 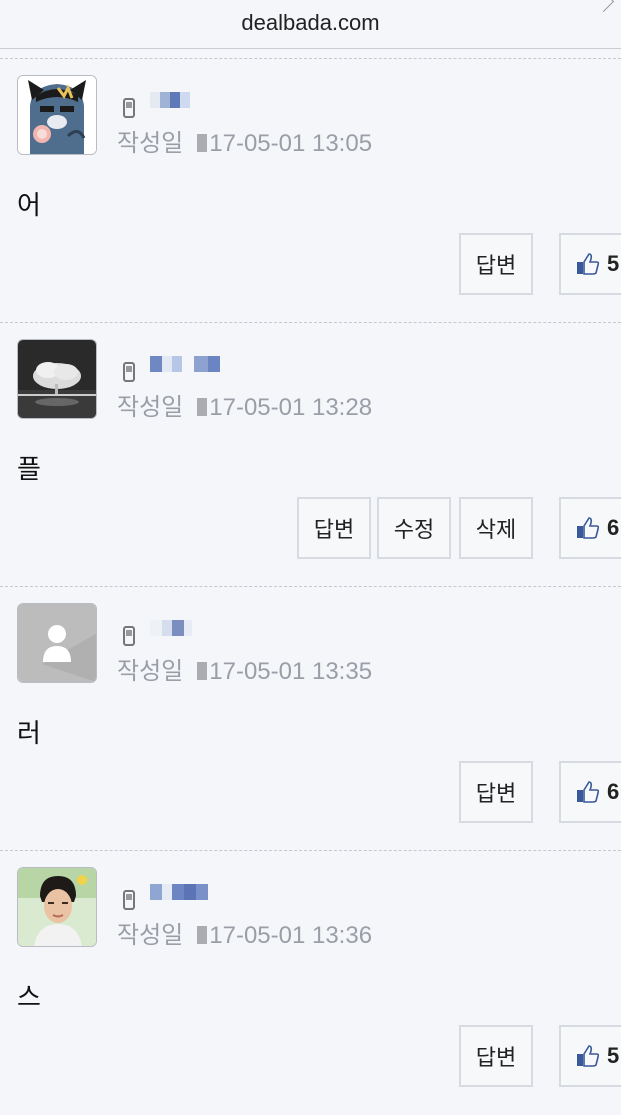 What do you see at coordinates (57, 643) in the screenshot?
I see `default-user-avatar` at bounding box center [57, 643].